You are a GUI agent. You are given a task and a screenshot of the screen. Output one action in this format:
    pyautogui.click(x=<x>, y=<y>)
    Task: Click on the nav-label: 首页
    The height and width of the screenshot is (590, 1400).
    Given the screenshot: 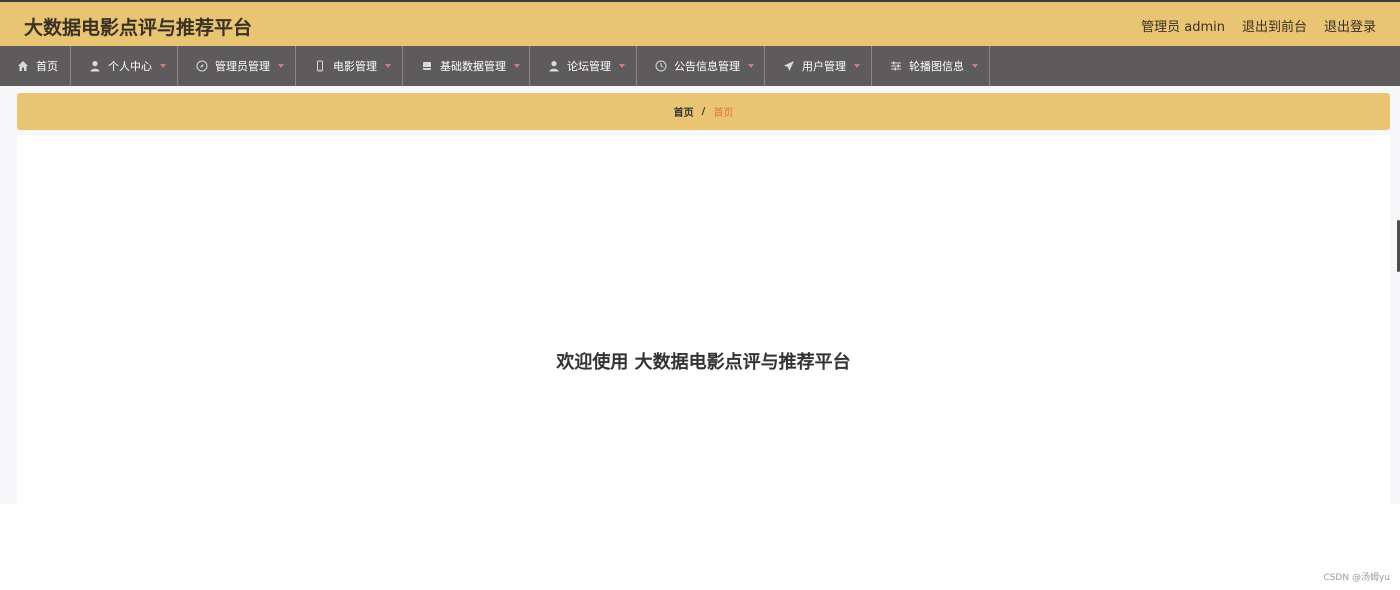 What is the action you would take?
    pyautogui.click(x=47, y=66)
    